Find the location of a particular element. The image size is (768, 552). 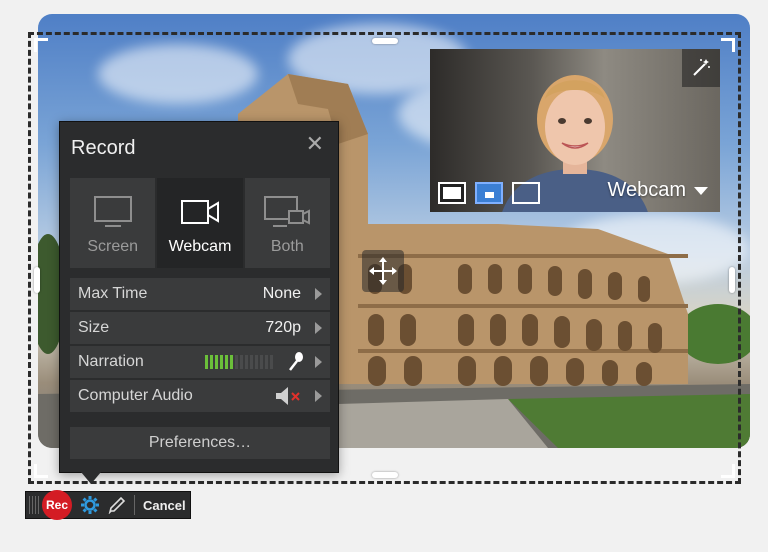

setting-max-time: Max Time None is located at coordinates (200, 294).